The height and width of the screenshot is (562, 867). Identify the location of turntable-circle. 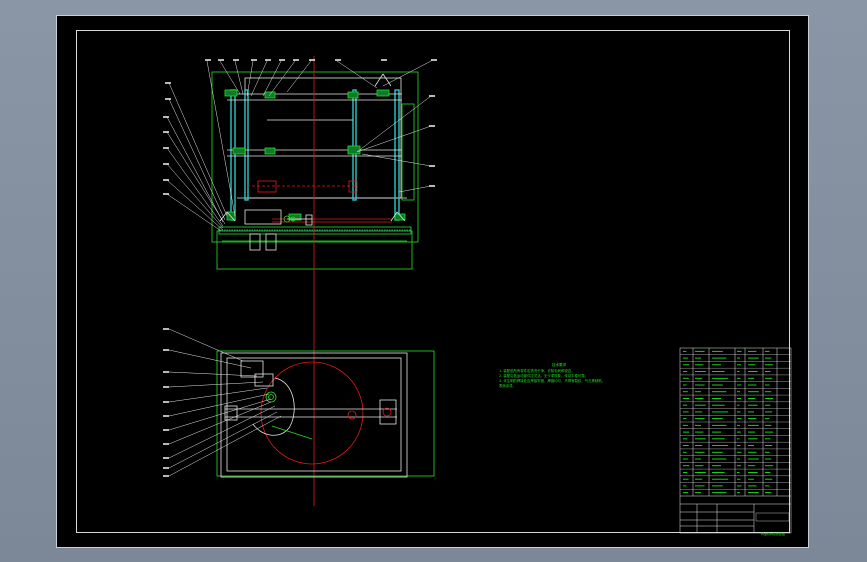
(312, 413).